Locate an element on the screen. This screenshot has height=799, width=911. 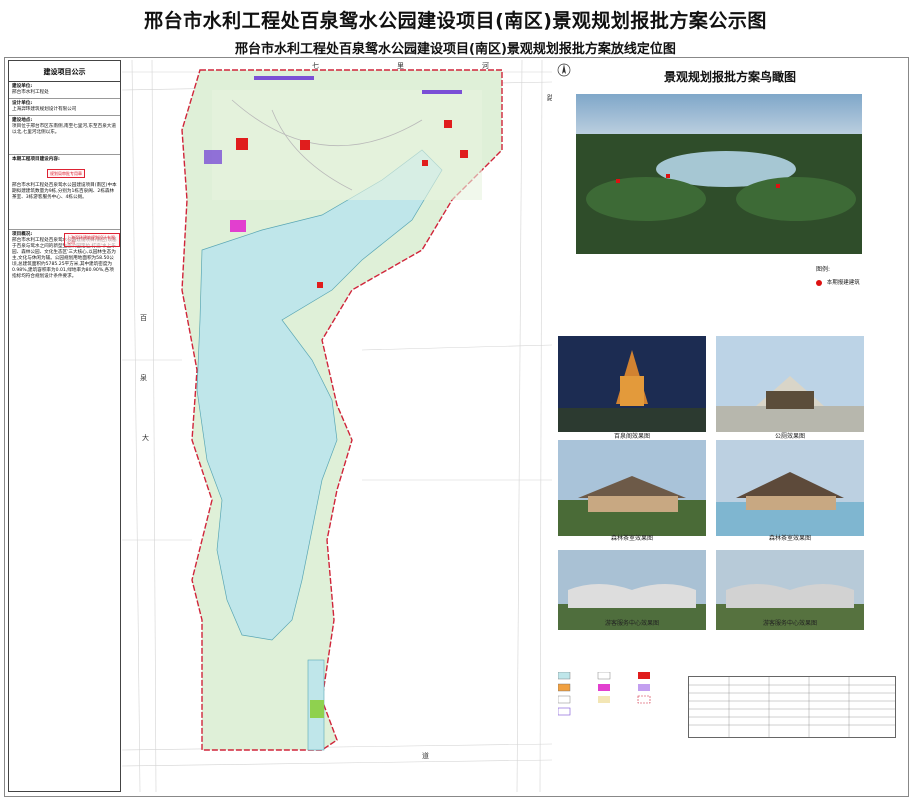
render-caption-1: 百泉阁效果图 is located at coordinates (631, 436).